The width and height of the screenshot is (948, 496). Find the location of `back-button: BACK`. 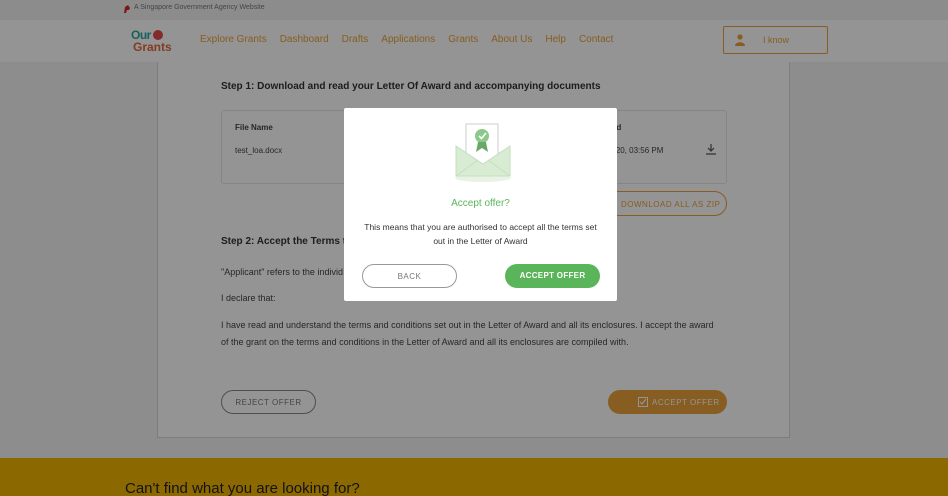

back-button: BACK is located at coordinates (409, 276).